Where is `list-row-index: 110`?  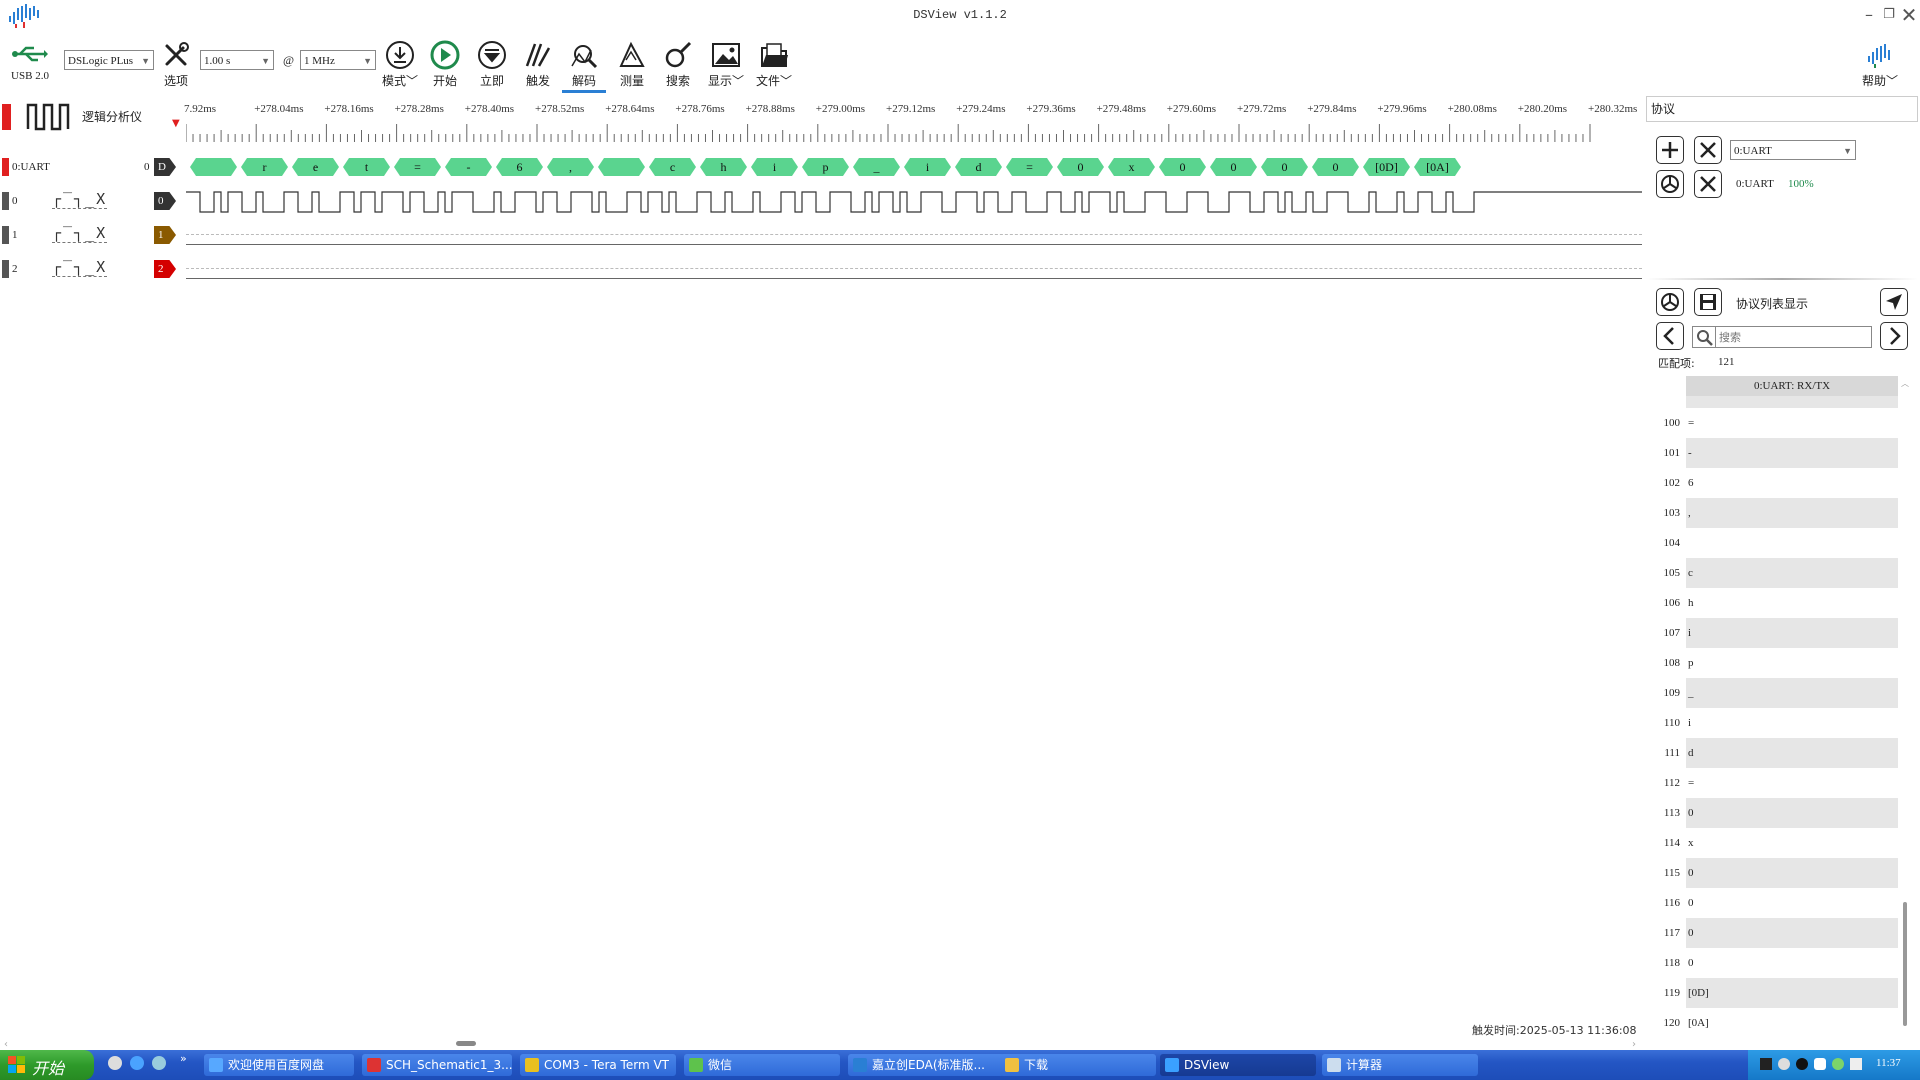 list-row-index: 110 is located at coordinates (1666, 723).